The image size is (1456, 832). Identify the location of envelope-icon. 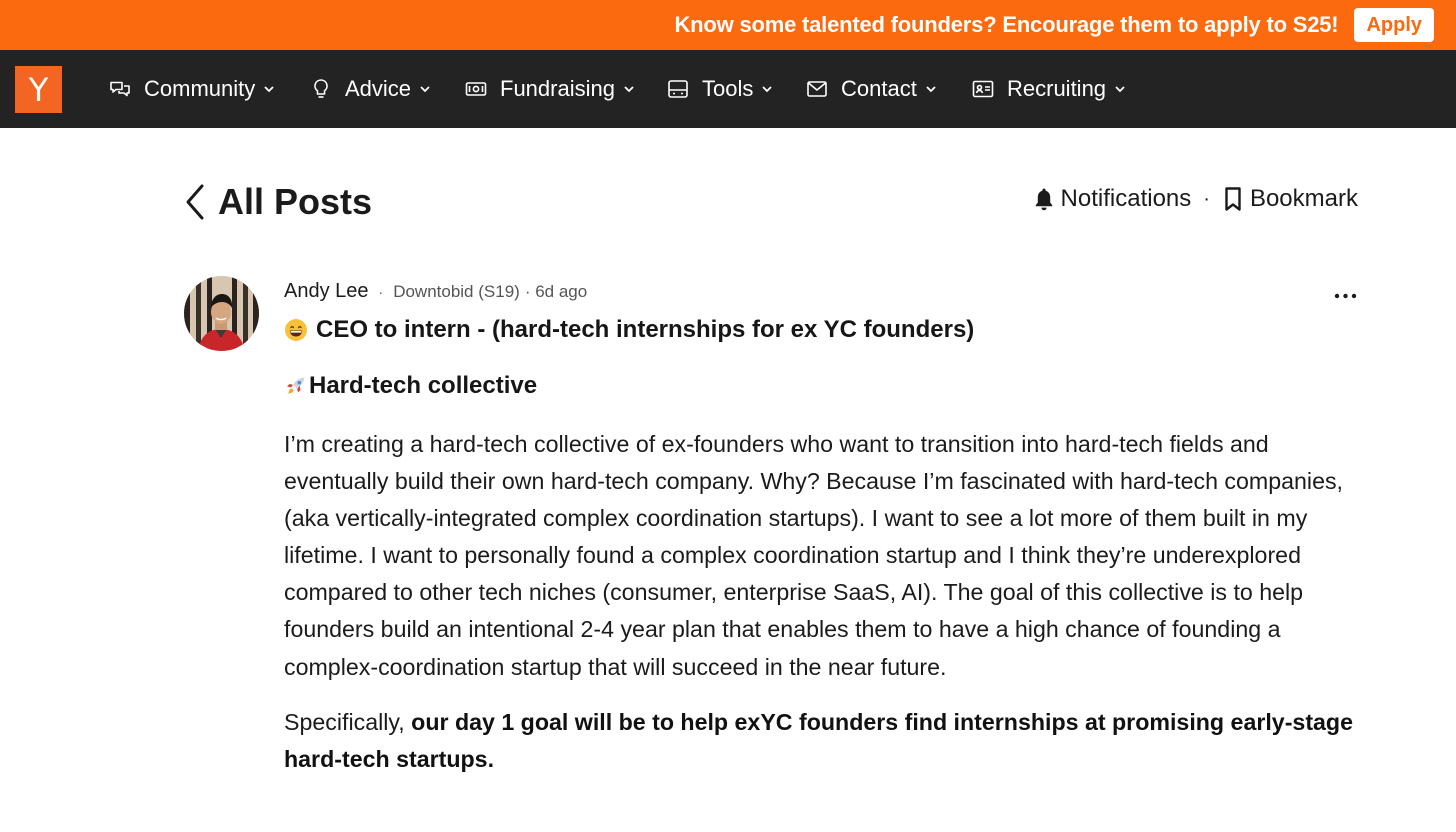
(817, 89).